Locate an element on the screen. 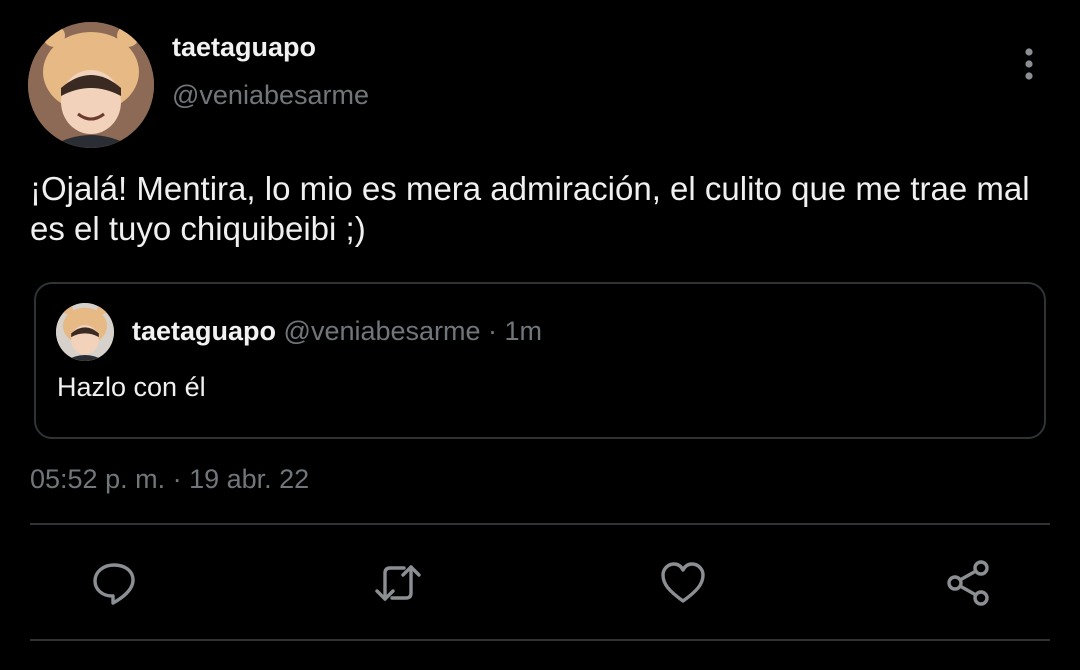  more-vertical-icon is located at coordinates (1029, 64).